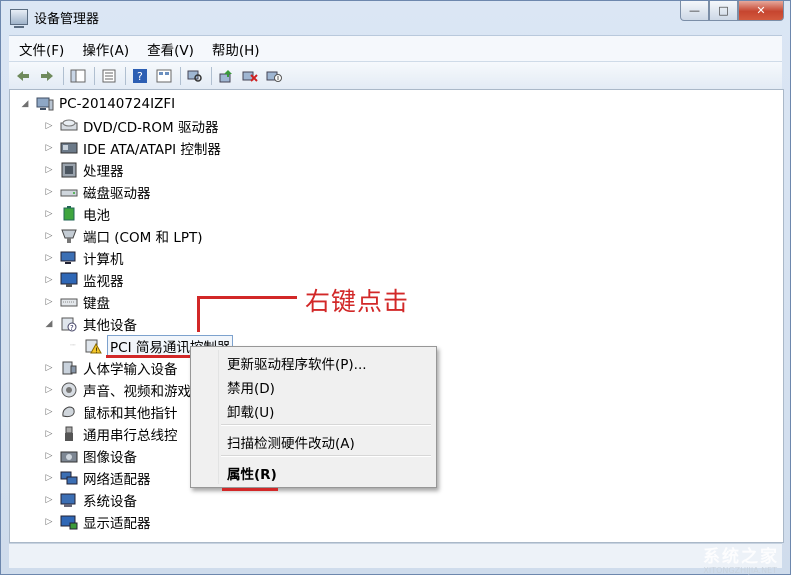  What do you see at coordinates (69, 280) in the screenshot?
I see `monitor-icon` at bounding box center [69, 280].